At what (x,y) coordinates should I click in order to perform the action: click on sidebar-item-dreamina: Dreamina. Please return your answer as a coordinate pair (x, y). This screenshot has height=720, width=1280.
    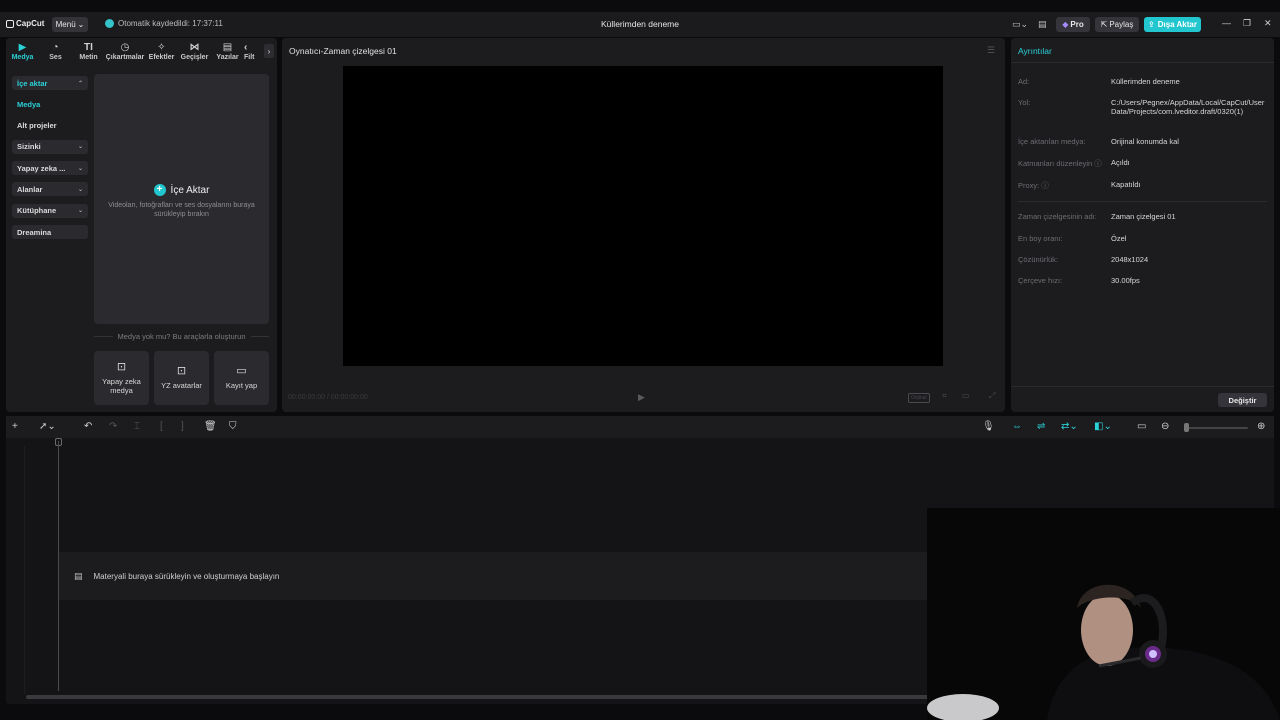
    Looking at the image, I should click on (50, 232).